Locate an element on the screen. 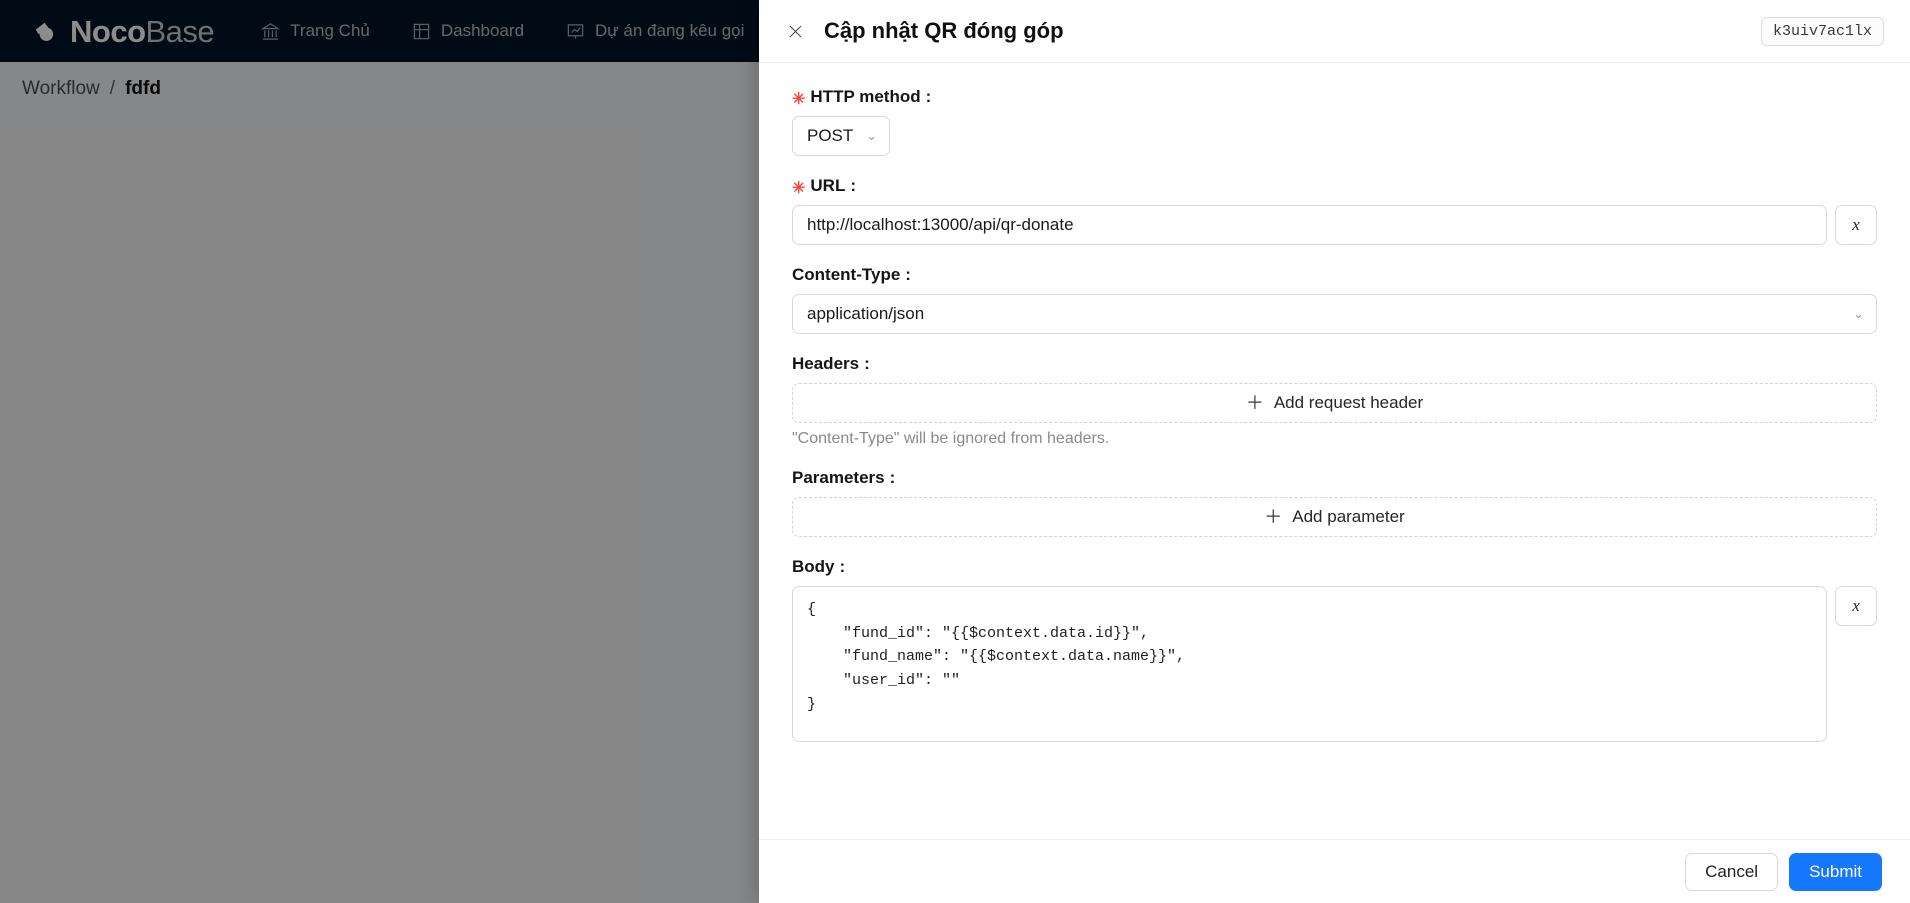 The width and height of the screenshot is (1910, 903). close-icon is located at coordinates (795, 31).